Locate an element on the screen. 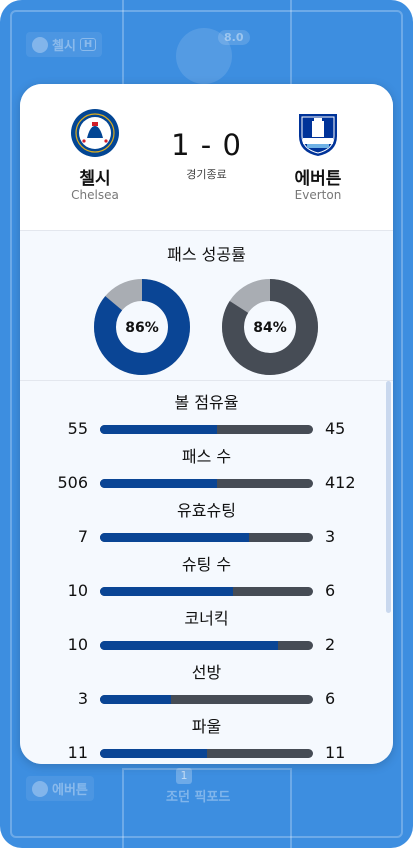 The image size is (413, 848). stat-away-value: 45 is located at coordinates (335, 428).